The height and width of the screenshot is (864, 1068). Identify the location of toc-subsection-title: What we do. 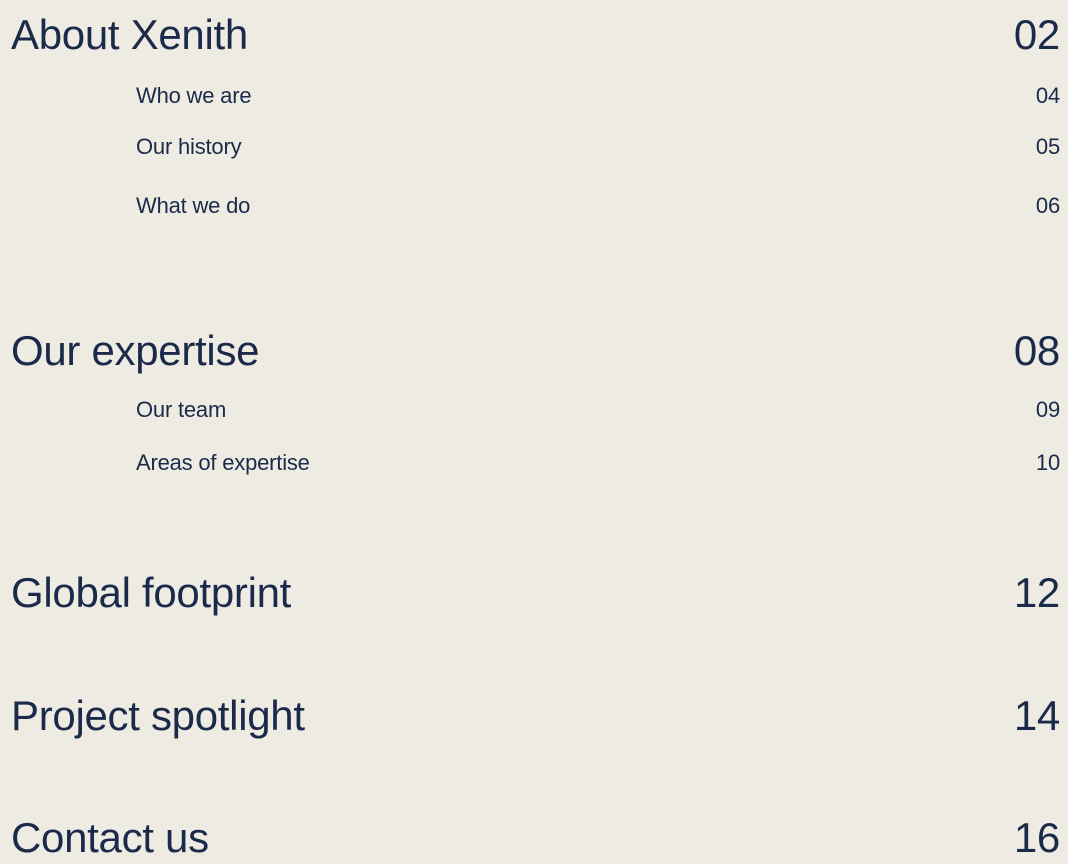
(193, 205).